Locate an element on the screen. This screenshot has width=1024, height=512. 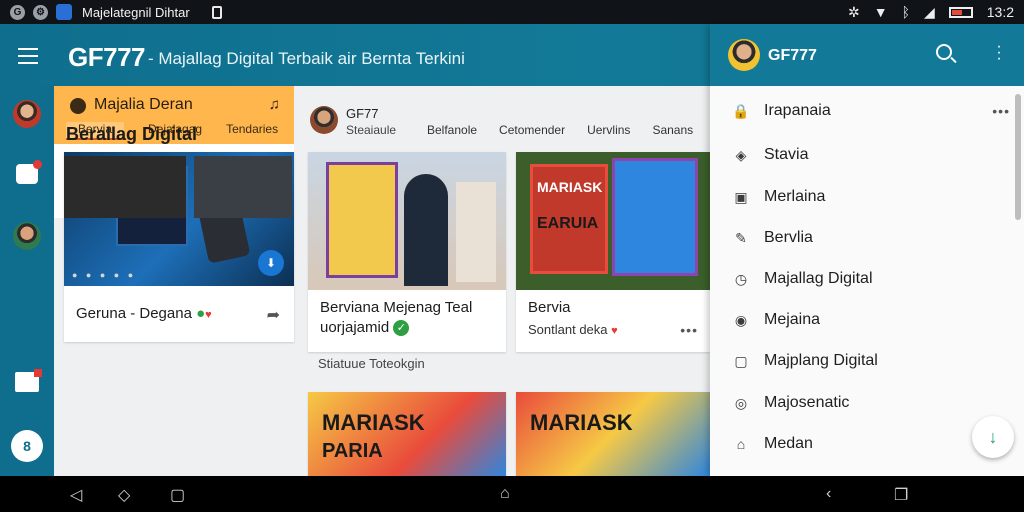
overview-icon: ▢ is located at coordinates (177, 495).